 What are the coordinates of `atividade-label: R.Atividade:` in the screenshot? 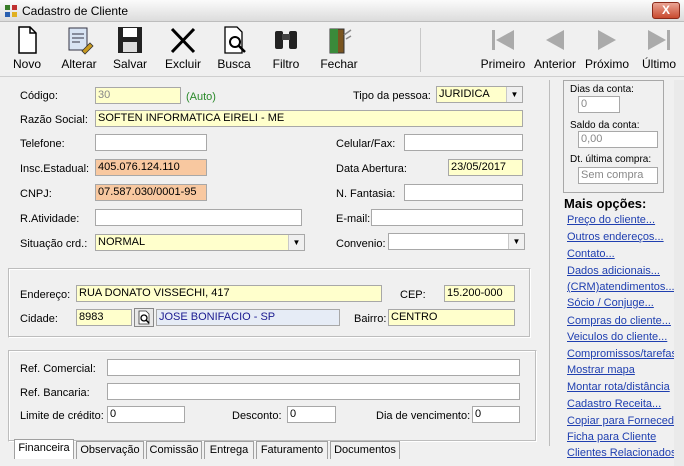 It's located at (50, 219).